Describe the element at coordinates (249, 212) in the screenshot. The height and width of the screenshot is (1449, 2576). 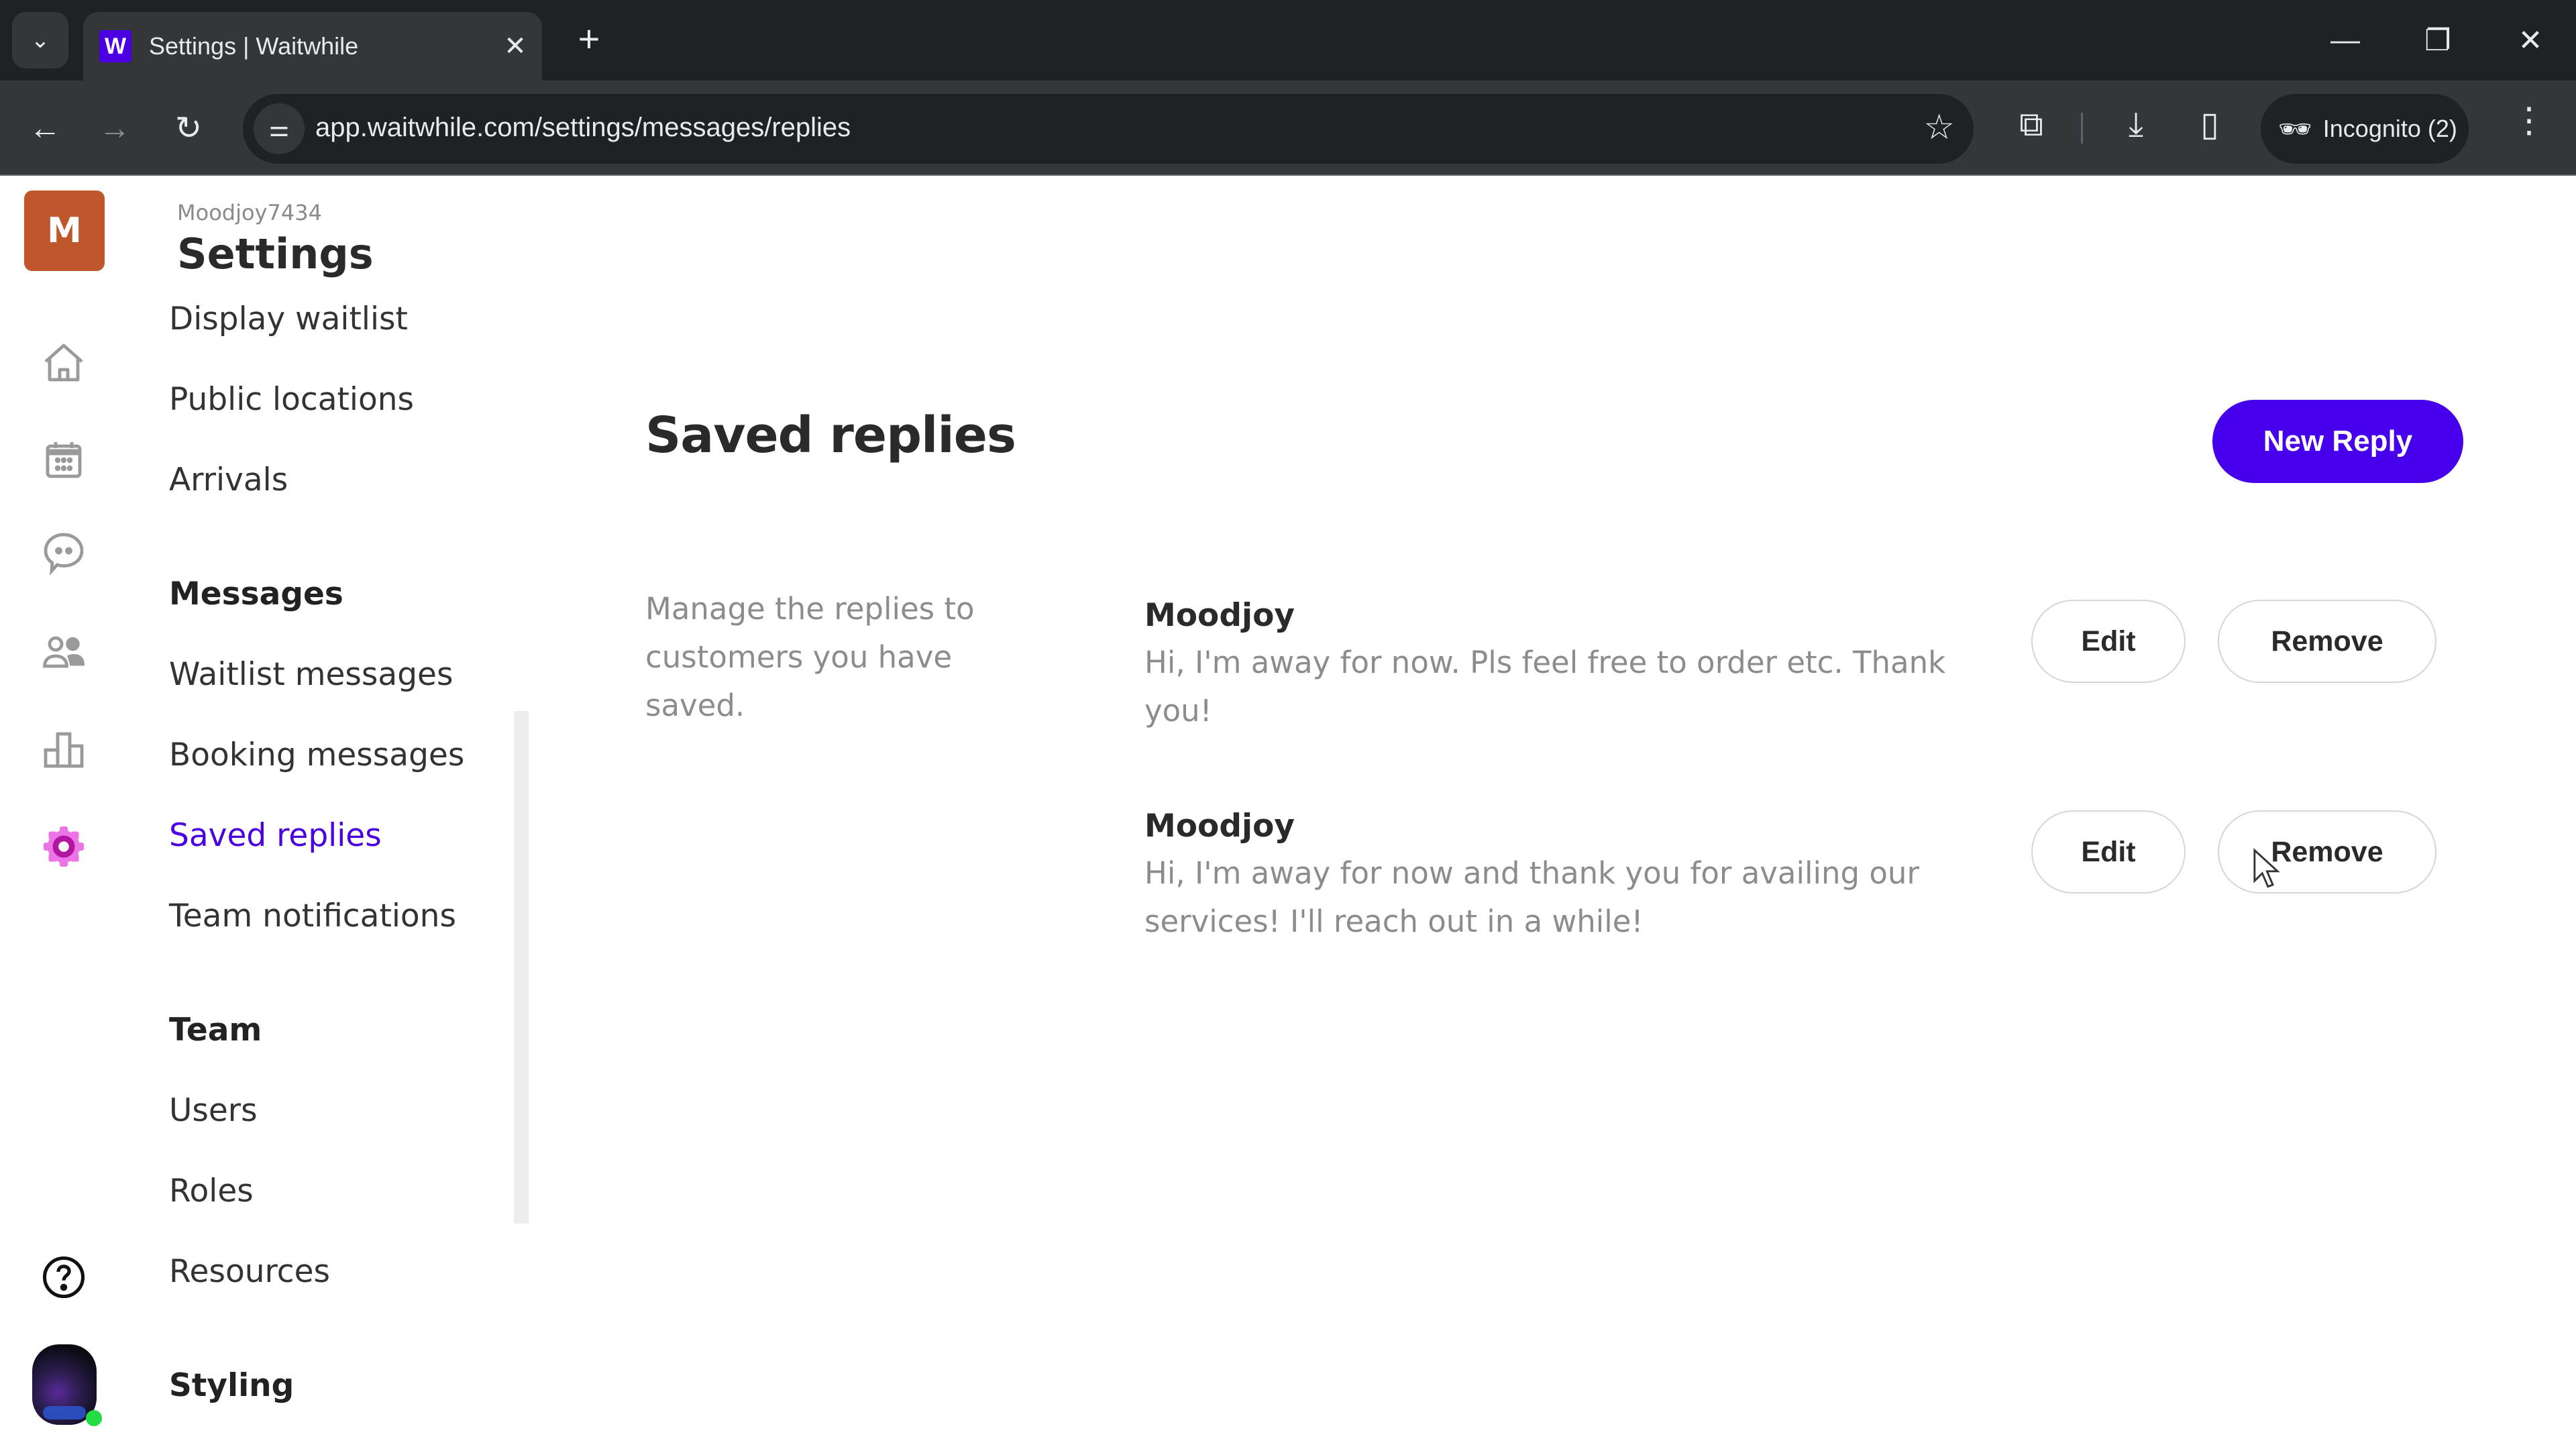
I see `org-name: Moodjoy7434` at that location.